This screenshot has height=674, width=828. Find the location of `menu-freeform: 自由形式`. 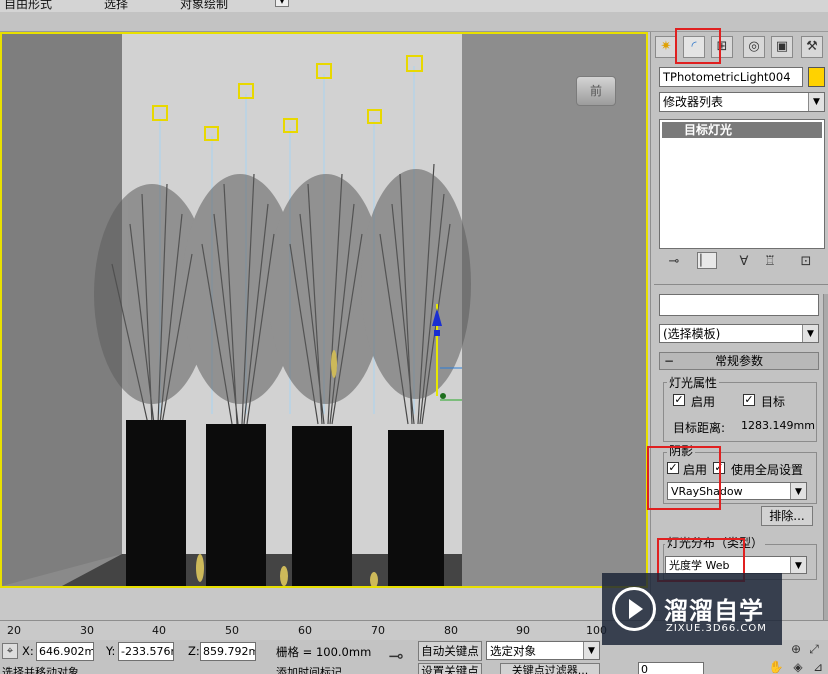

menu-freeform: 自由形式 is located at coordinates (28, 6).